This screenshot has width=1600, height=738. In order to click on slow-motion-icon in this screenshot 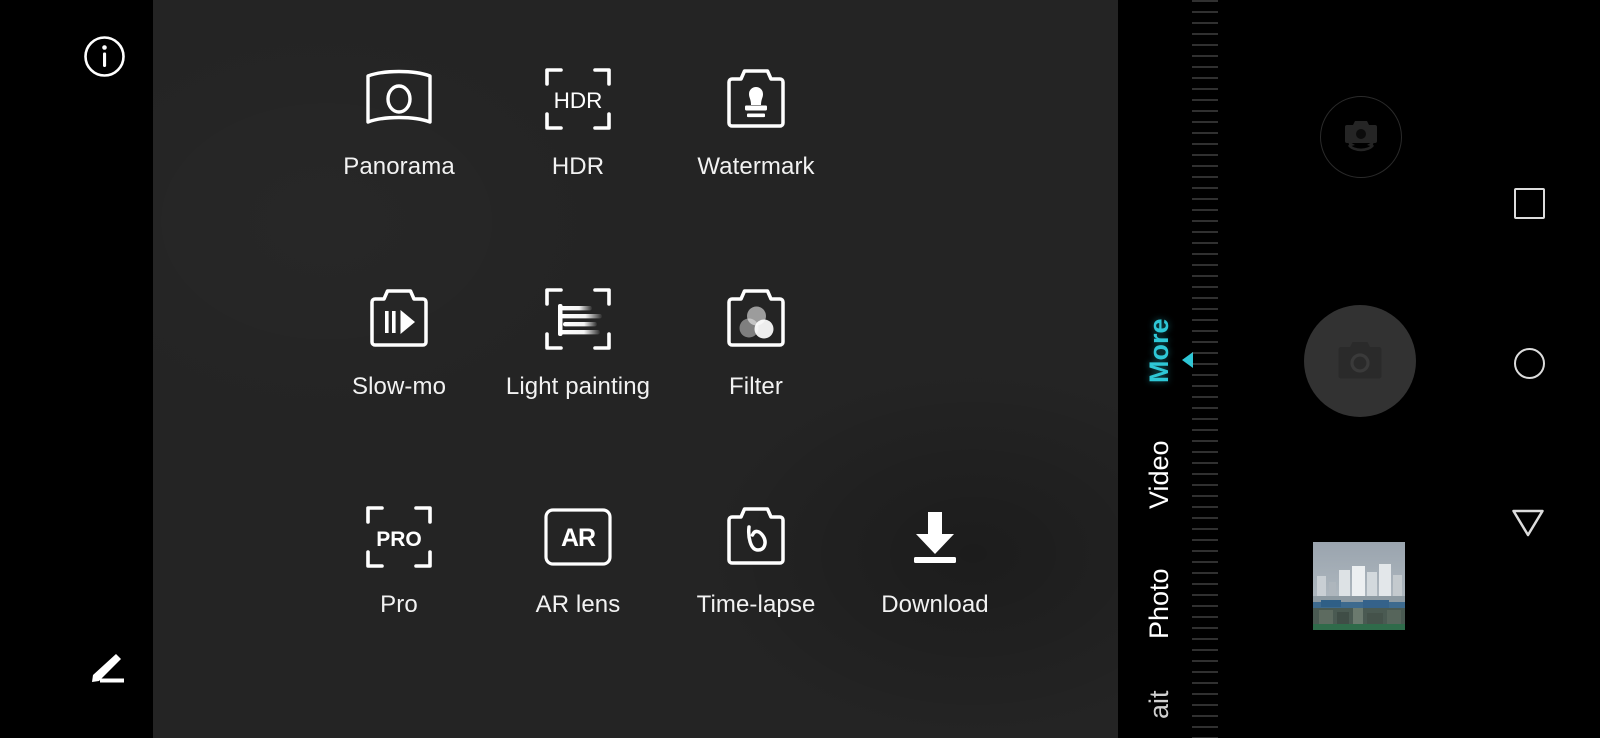, I will do `click(399, 319)`.